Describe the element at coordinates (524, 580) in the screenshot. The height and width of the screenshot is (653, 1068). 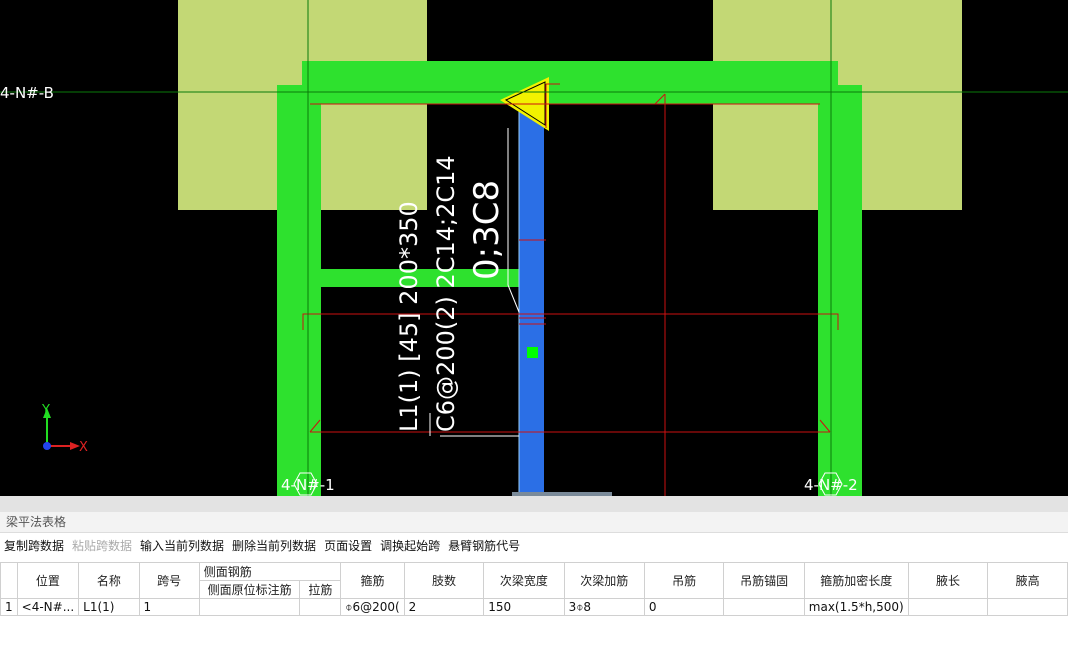
I see `header-secondary-width: 次梁宽度` at that location.